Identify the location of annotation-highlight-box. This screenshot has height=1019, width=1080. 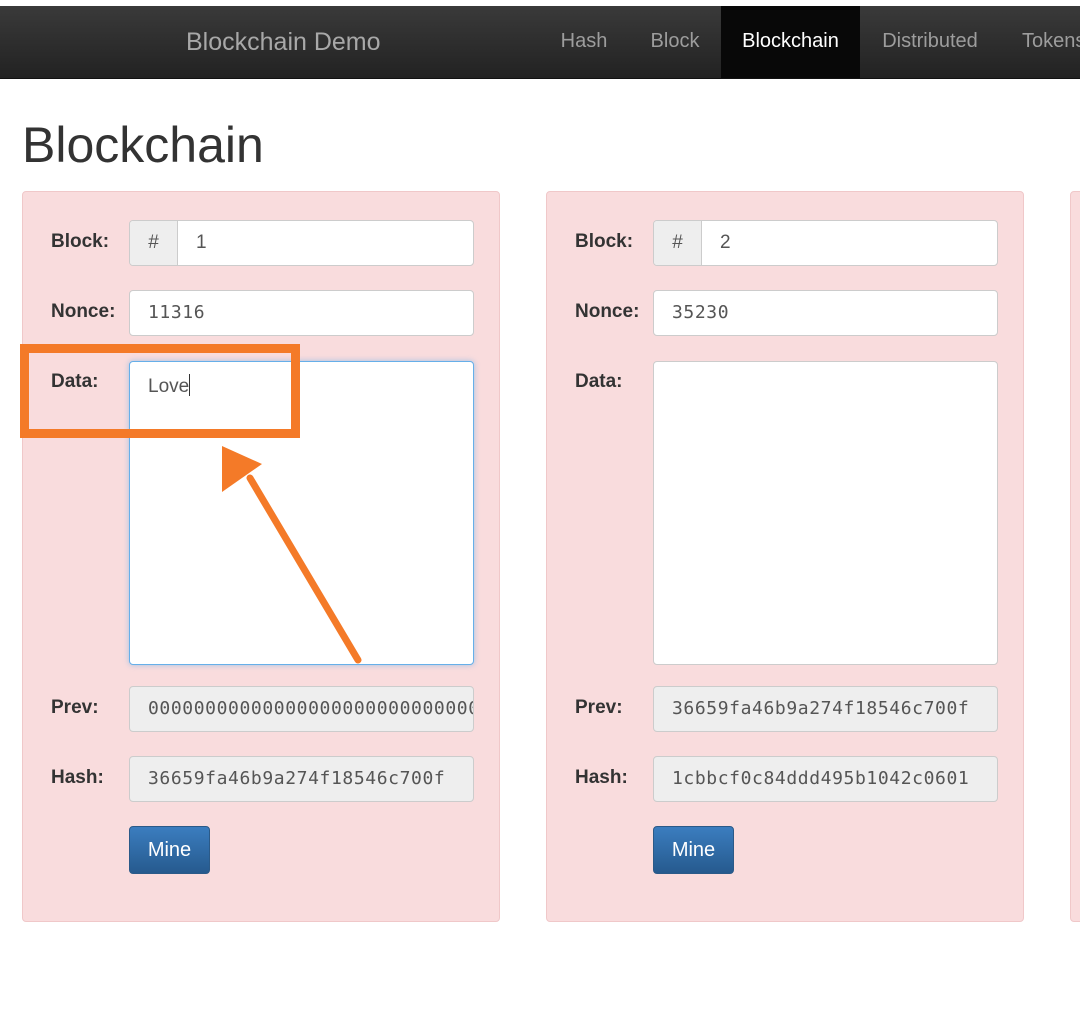
(160, 391).